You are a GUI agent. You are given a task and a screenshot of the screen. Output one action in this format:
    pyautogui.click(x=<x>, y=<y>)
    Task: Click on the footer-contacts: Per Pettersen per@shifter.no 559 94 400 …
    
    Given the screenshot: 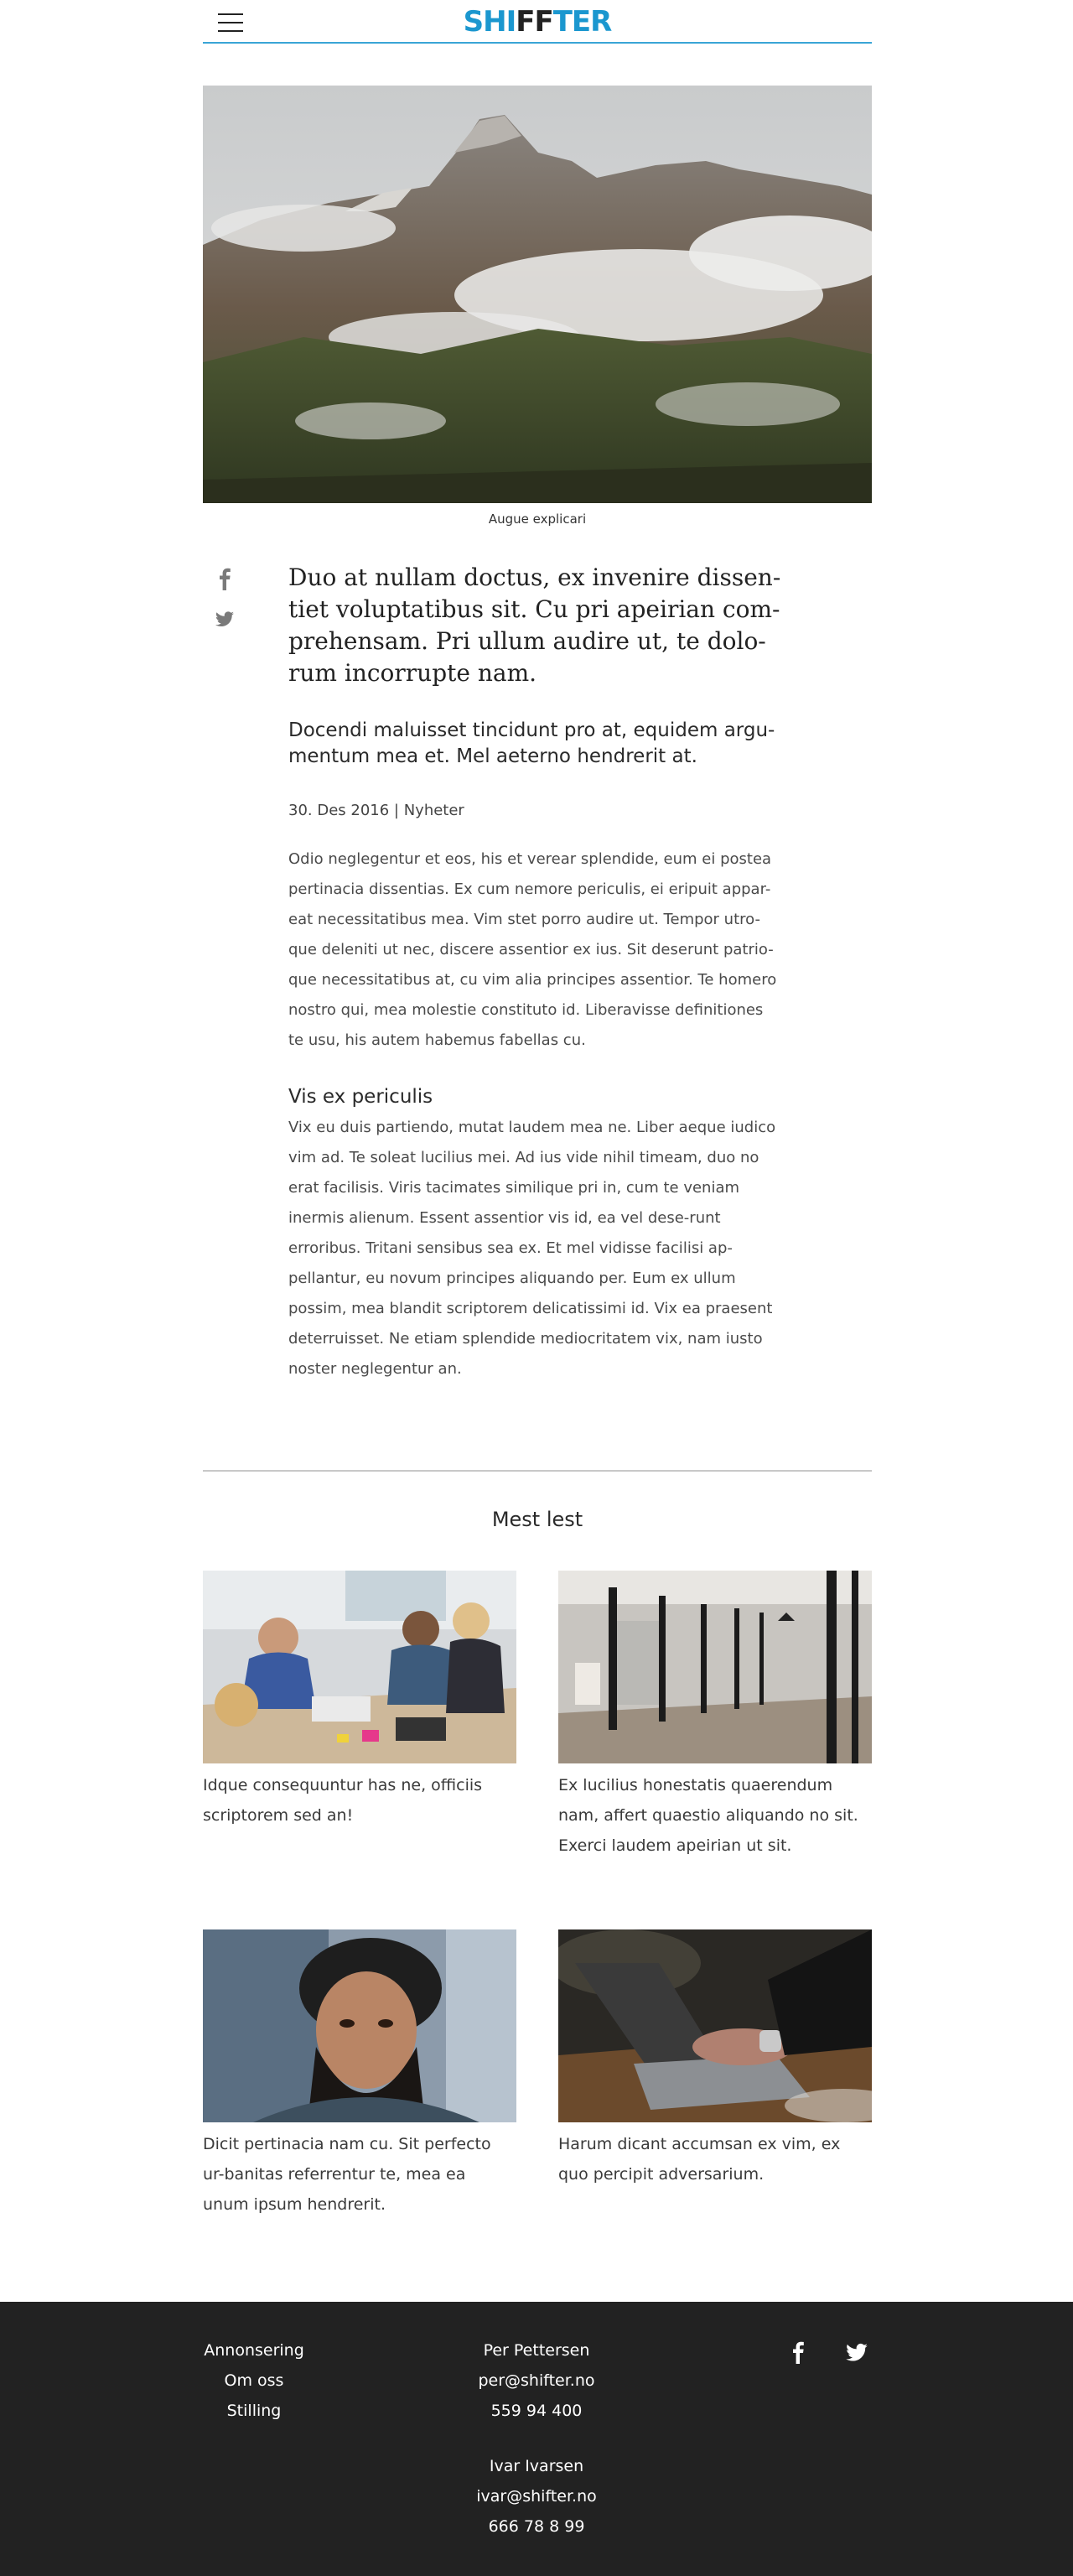 What is the action you would take?
    pyautogui.click(x=536, y=2438)
    